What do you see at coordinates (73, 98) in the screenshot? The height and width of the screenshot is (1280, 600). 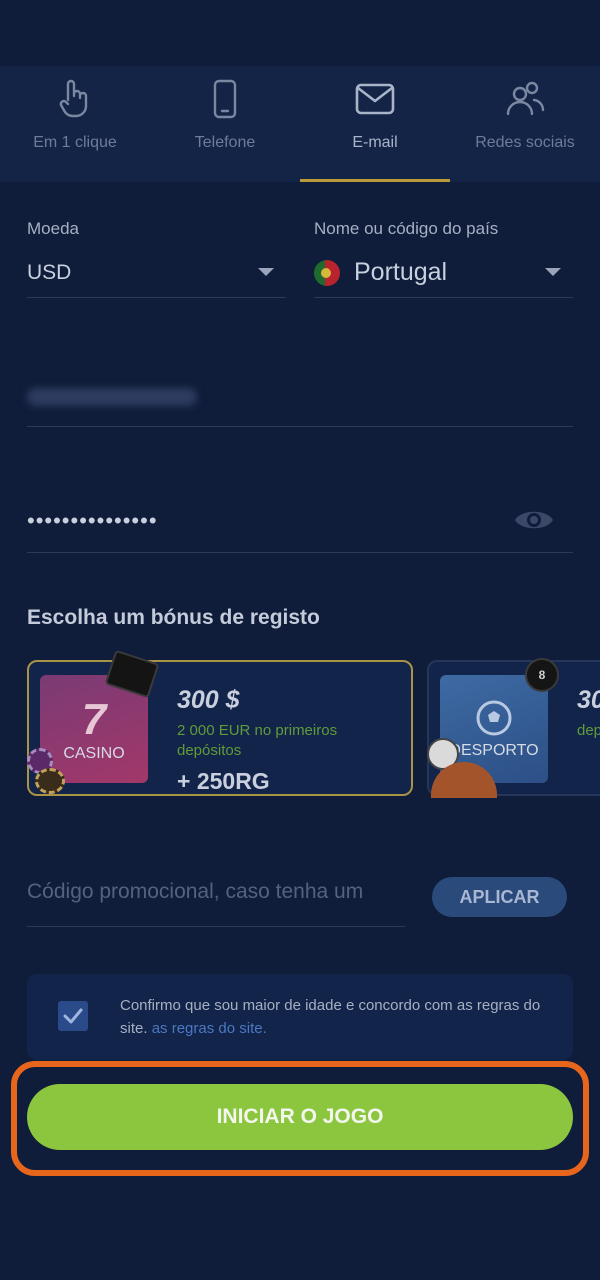 I see `tap-finger-icon` at bounding box center [73, 98].